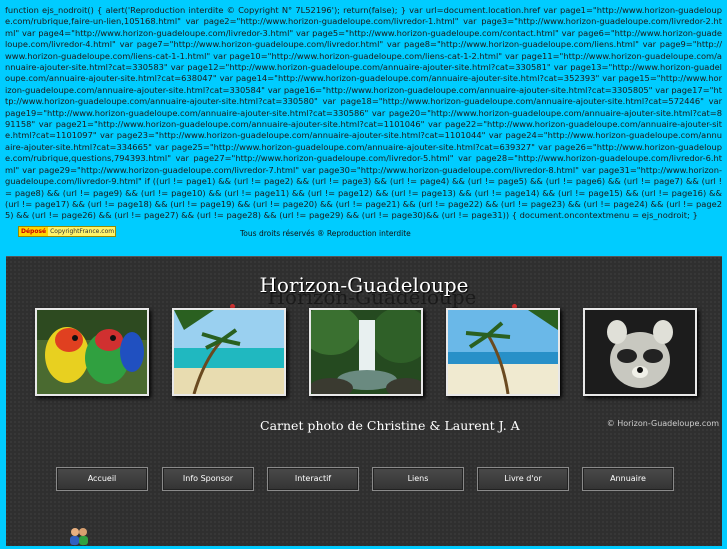 The width and height of the screenshot is (727, 549). What do you see at coordinates (523, 479) in the screenshot?
I see `nav-livre-dor-button: Livre d'or` at bounding box center [523, 479].